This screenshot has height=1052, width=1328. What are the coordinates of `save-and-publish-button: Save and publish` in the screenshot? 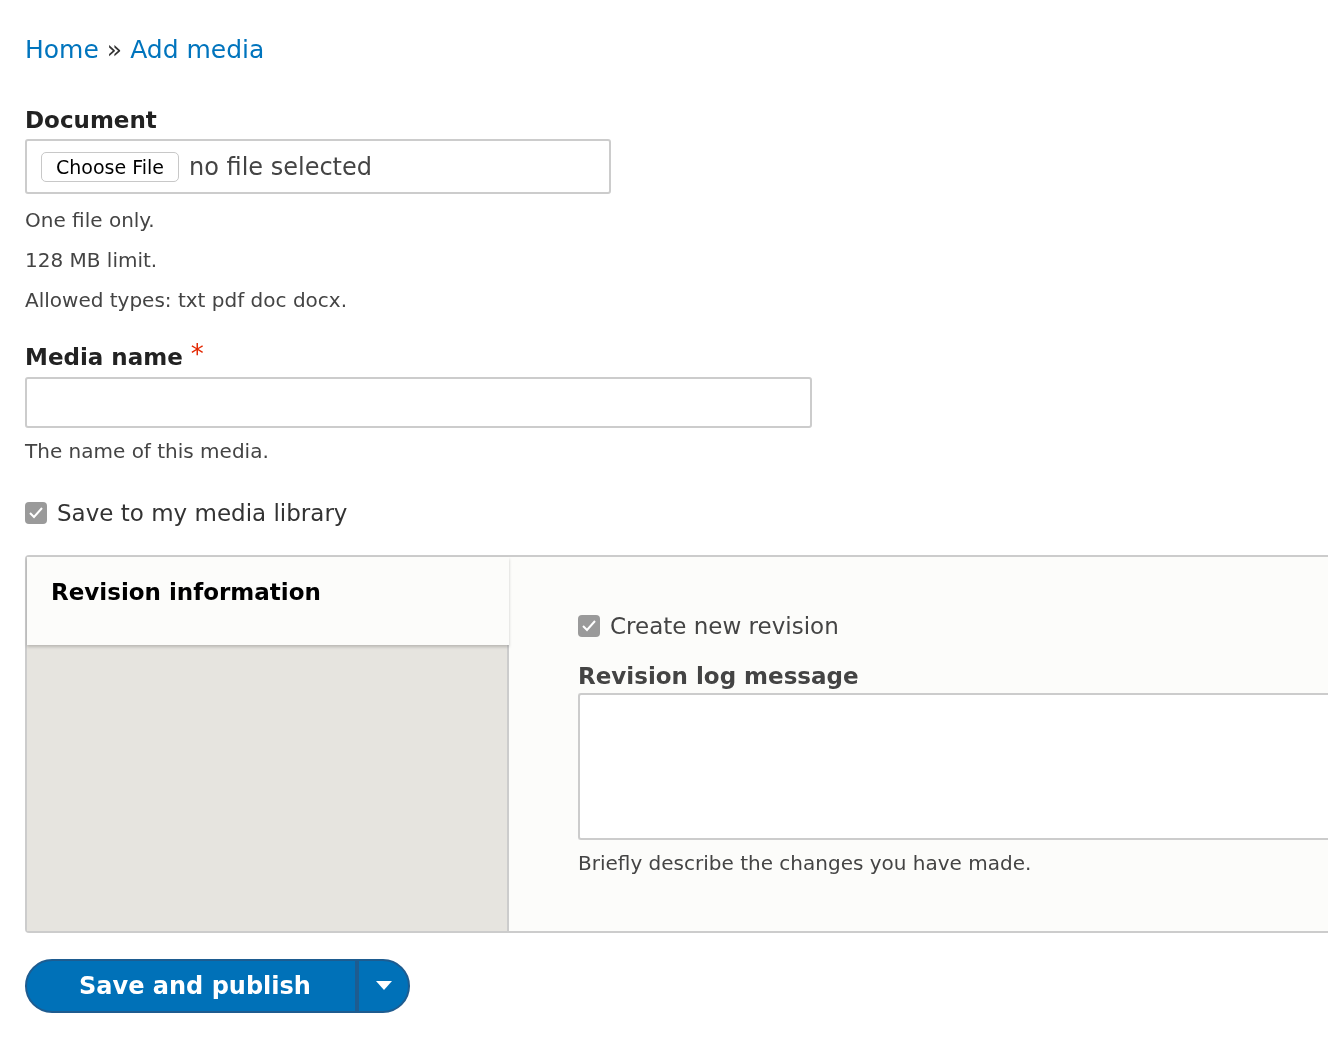 It's located at (191, 985).